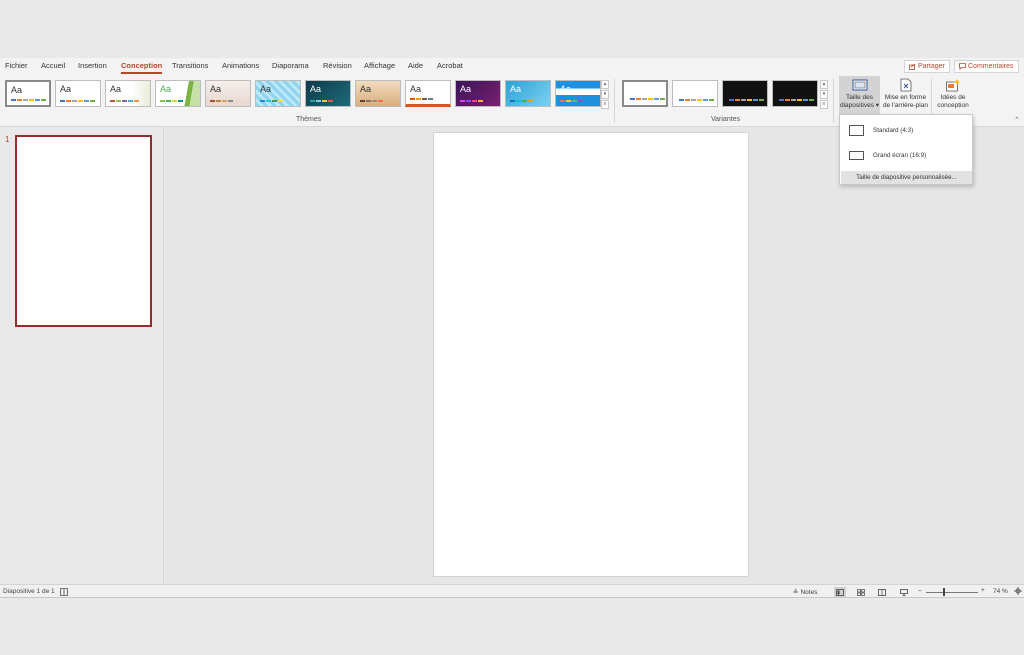 The image size is (1024, 655). I want to click on widescreen-label: Grand écran (16:9), so click(900, 155).